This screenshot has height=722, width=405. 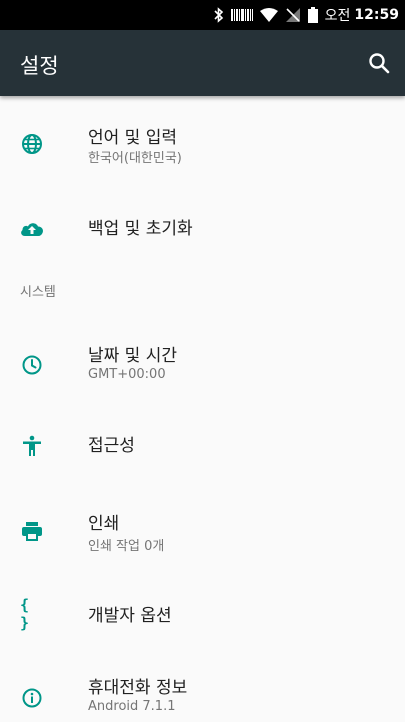 I want to click on braces-icon: { }, so click(x=25, y=614).